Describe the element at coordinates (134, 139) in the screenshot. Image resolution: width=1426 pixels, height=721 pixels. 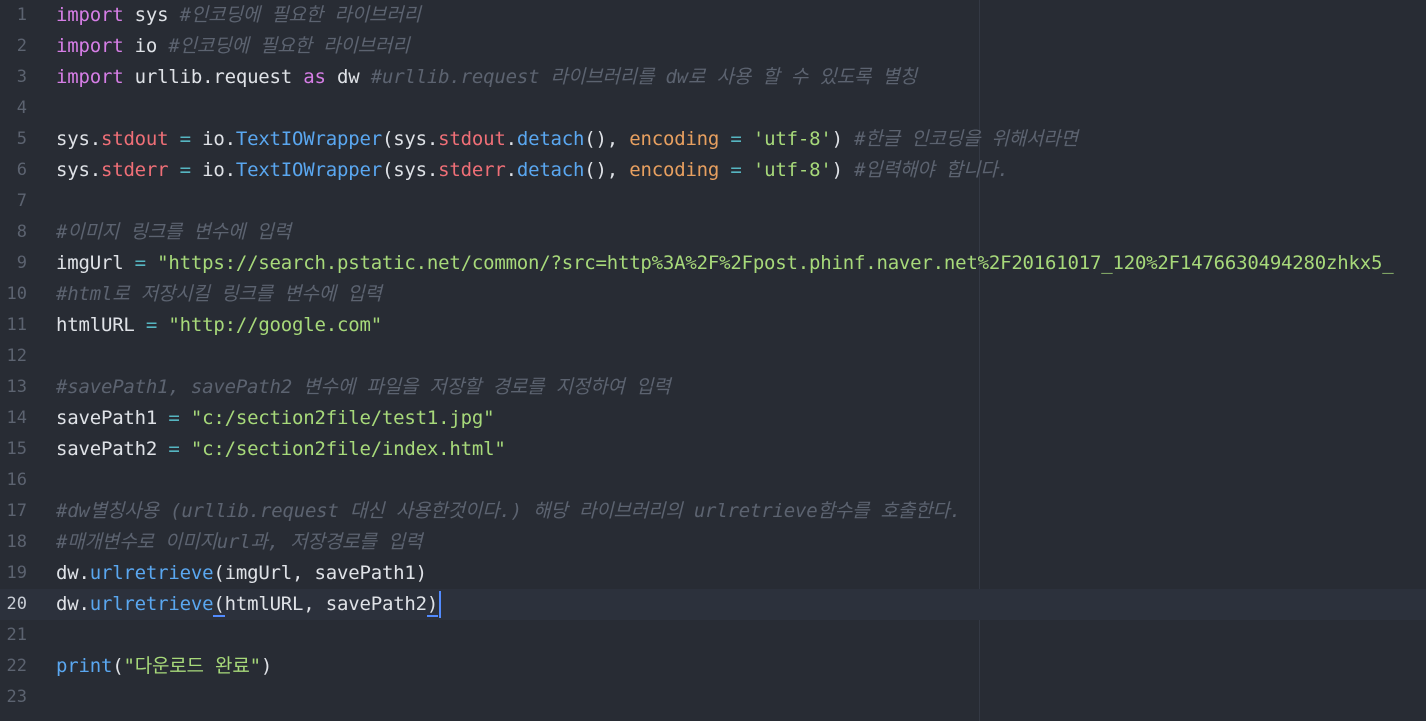
I see `code-token-attr: stdout` at that location.